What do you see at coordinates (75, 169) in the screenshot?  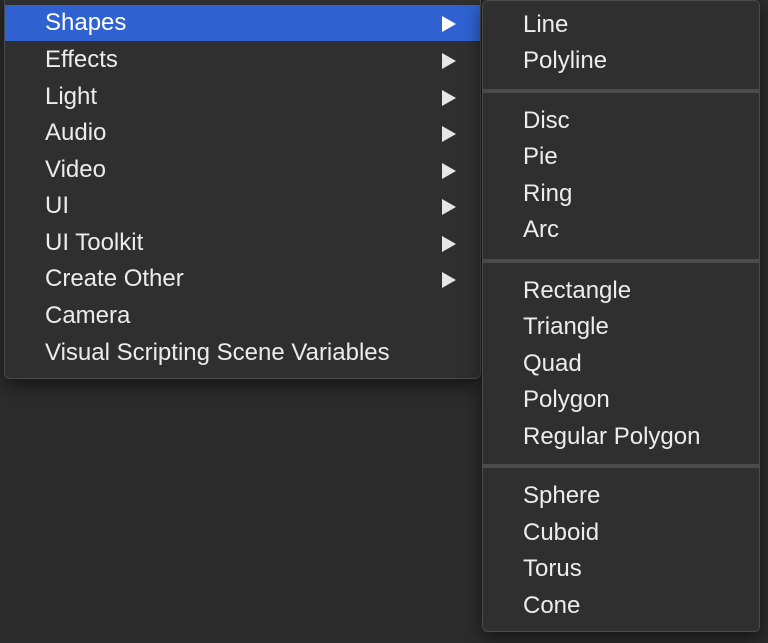 I see `menu-item-label: Video` at bounding box center [75, 169].